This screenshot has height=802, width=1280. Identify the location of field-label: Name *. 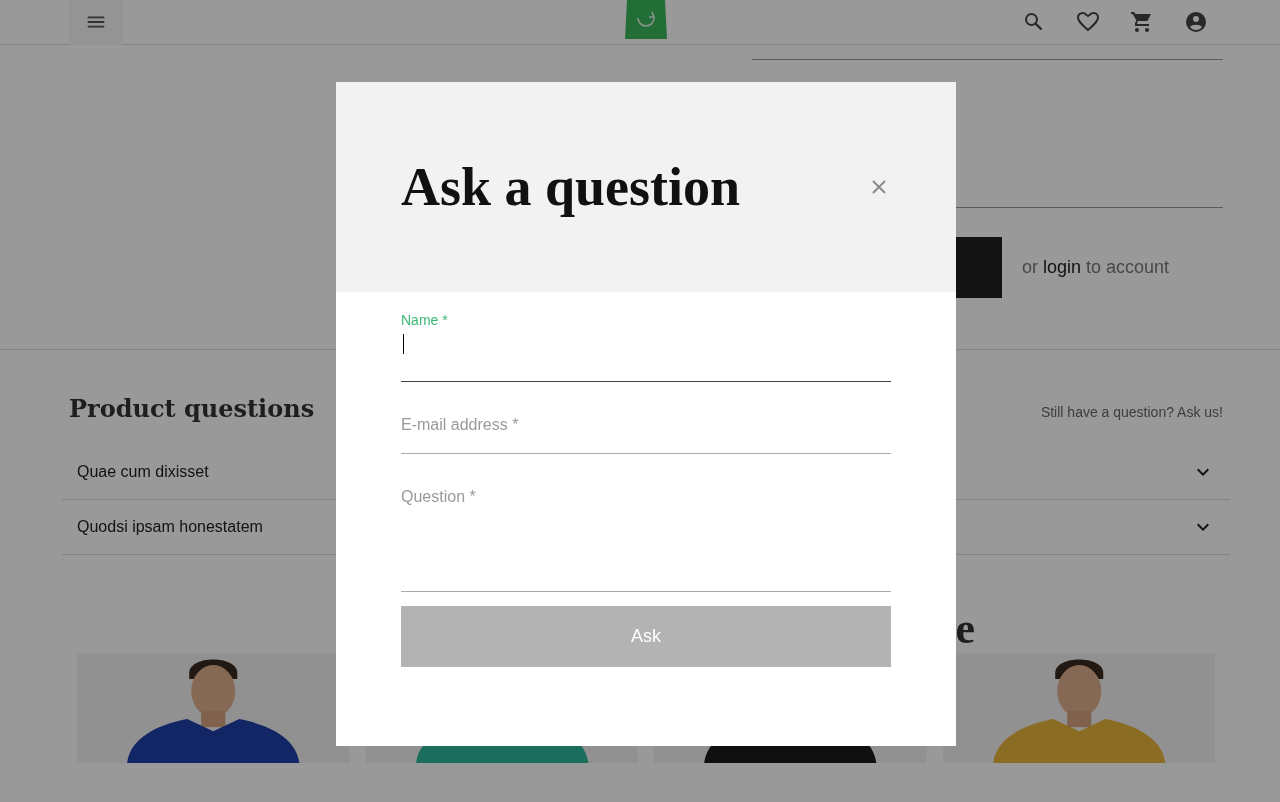
(424, 320).